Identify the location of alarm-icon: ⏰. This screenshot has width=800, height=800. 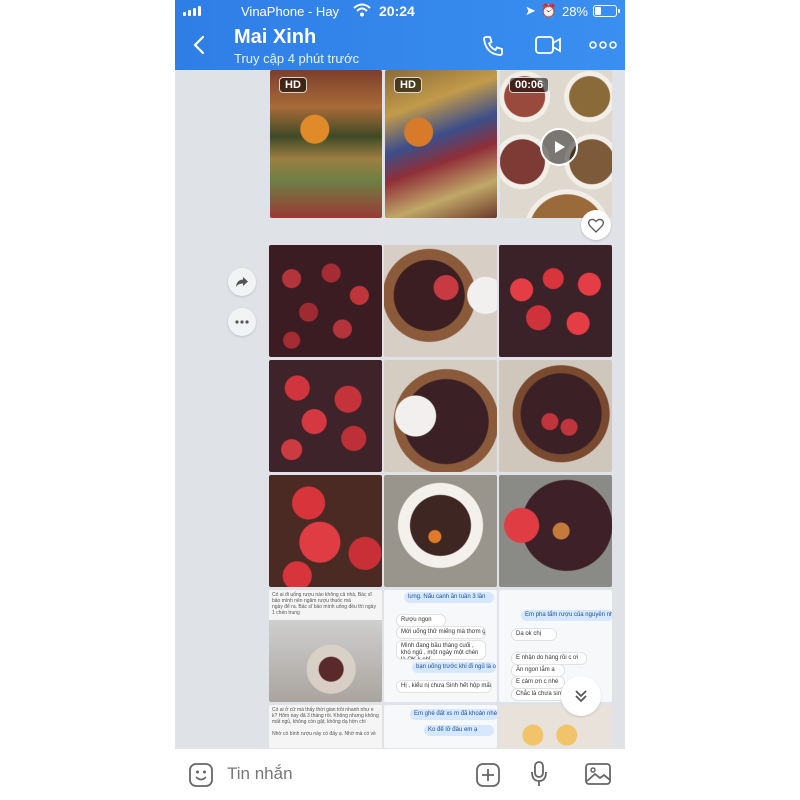
(548, 10).